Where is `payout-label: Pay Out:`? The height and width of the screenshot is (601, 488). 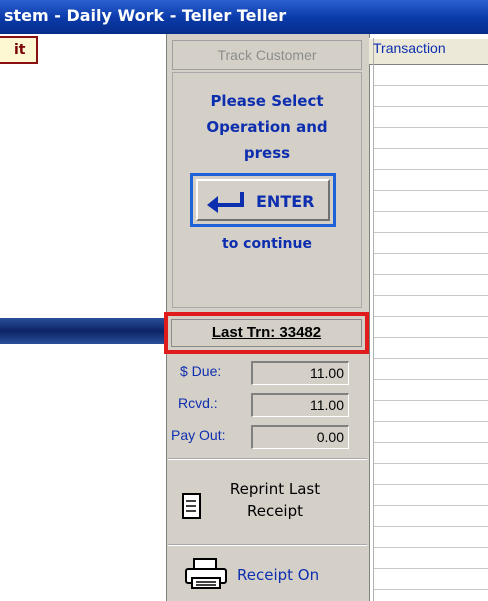
payout-label: Pay Out: is located at coordinates (198, 435).